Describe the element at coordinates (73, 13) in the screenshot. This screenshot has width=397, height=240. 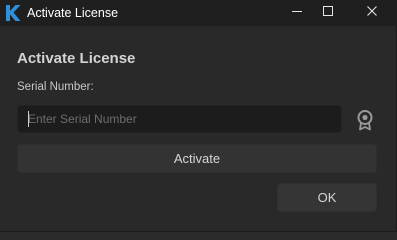
I see `window-title: Activate License` at that location.